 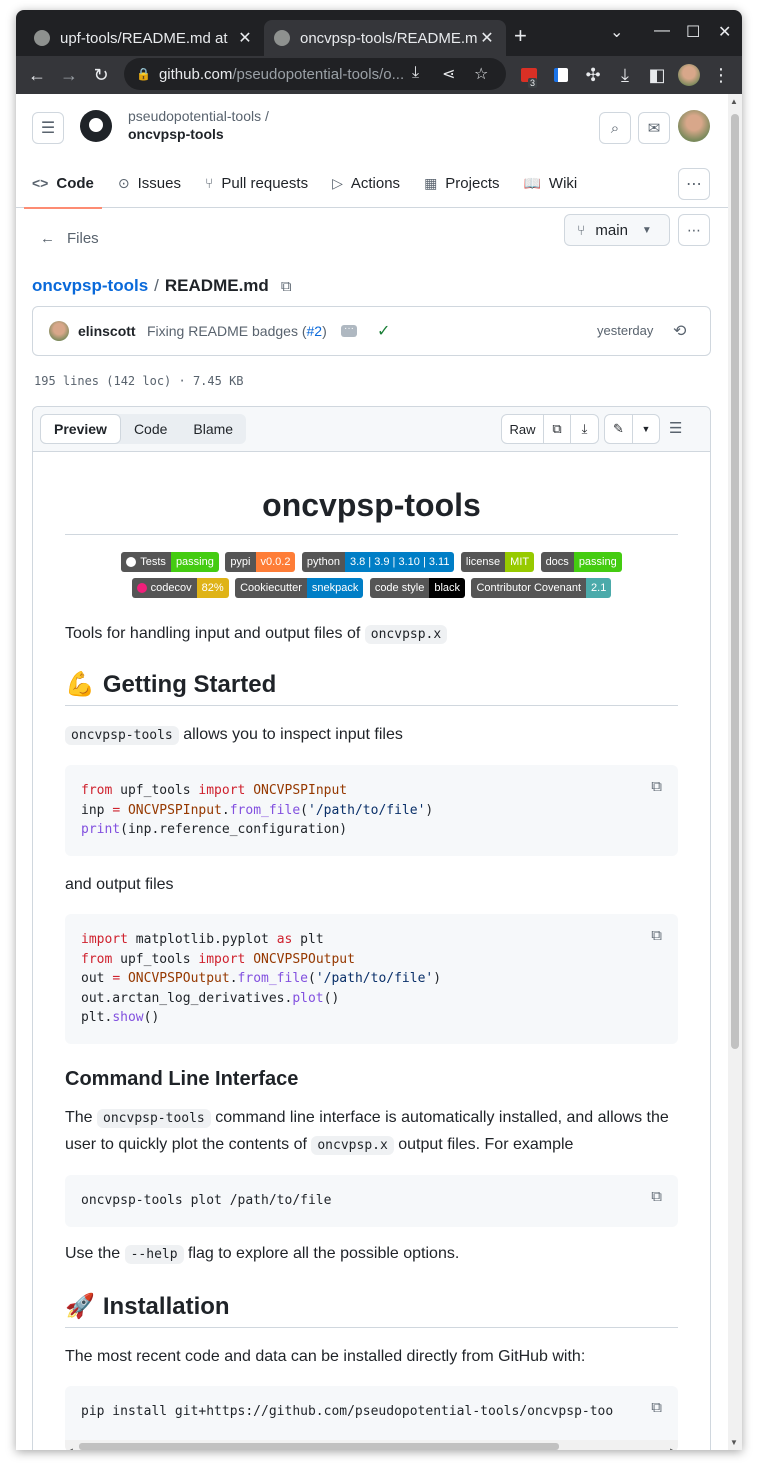 What do you see at coordinates (69, 238) in the screenshot?
I see `files-back-link: ← Files` at bounding box center [69, 238].